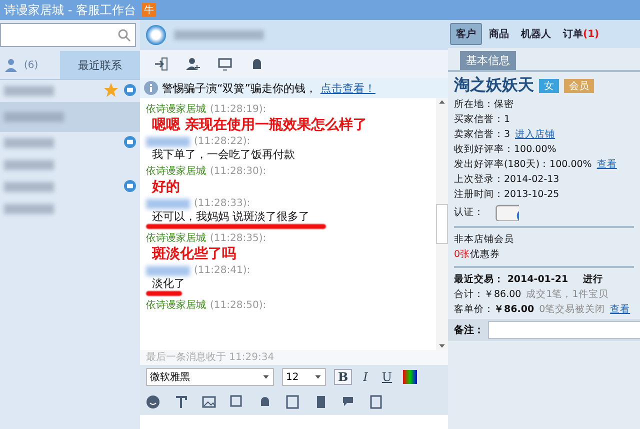 The width and height of the screenshot is (640, 429). I want to click on monitor-icon, so click(225, 64).